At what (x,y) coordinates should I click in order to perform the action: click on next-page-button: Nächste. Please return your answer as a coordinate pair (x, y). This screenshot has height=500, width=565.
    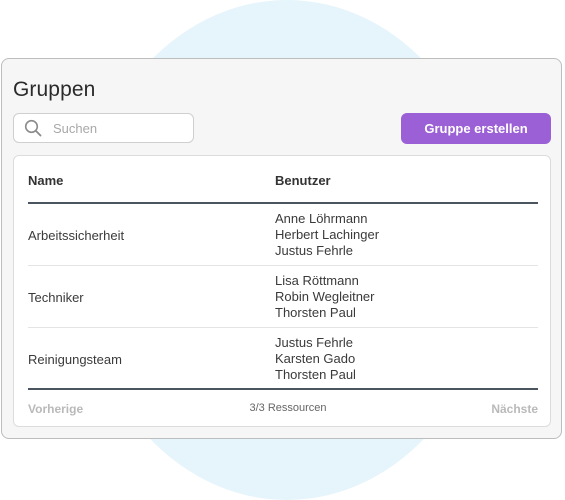
    Looking at the image, I should click on (514, 409).